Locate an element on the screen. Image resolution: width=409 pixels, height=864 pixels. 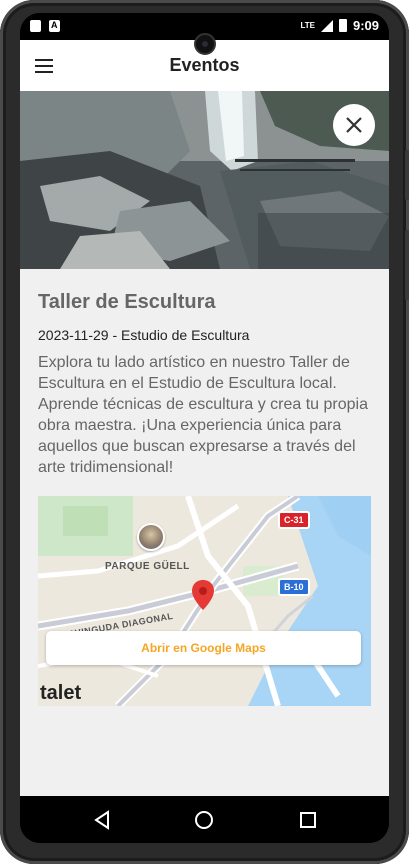
sd-card-icon is located at coordinates (35, 26).